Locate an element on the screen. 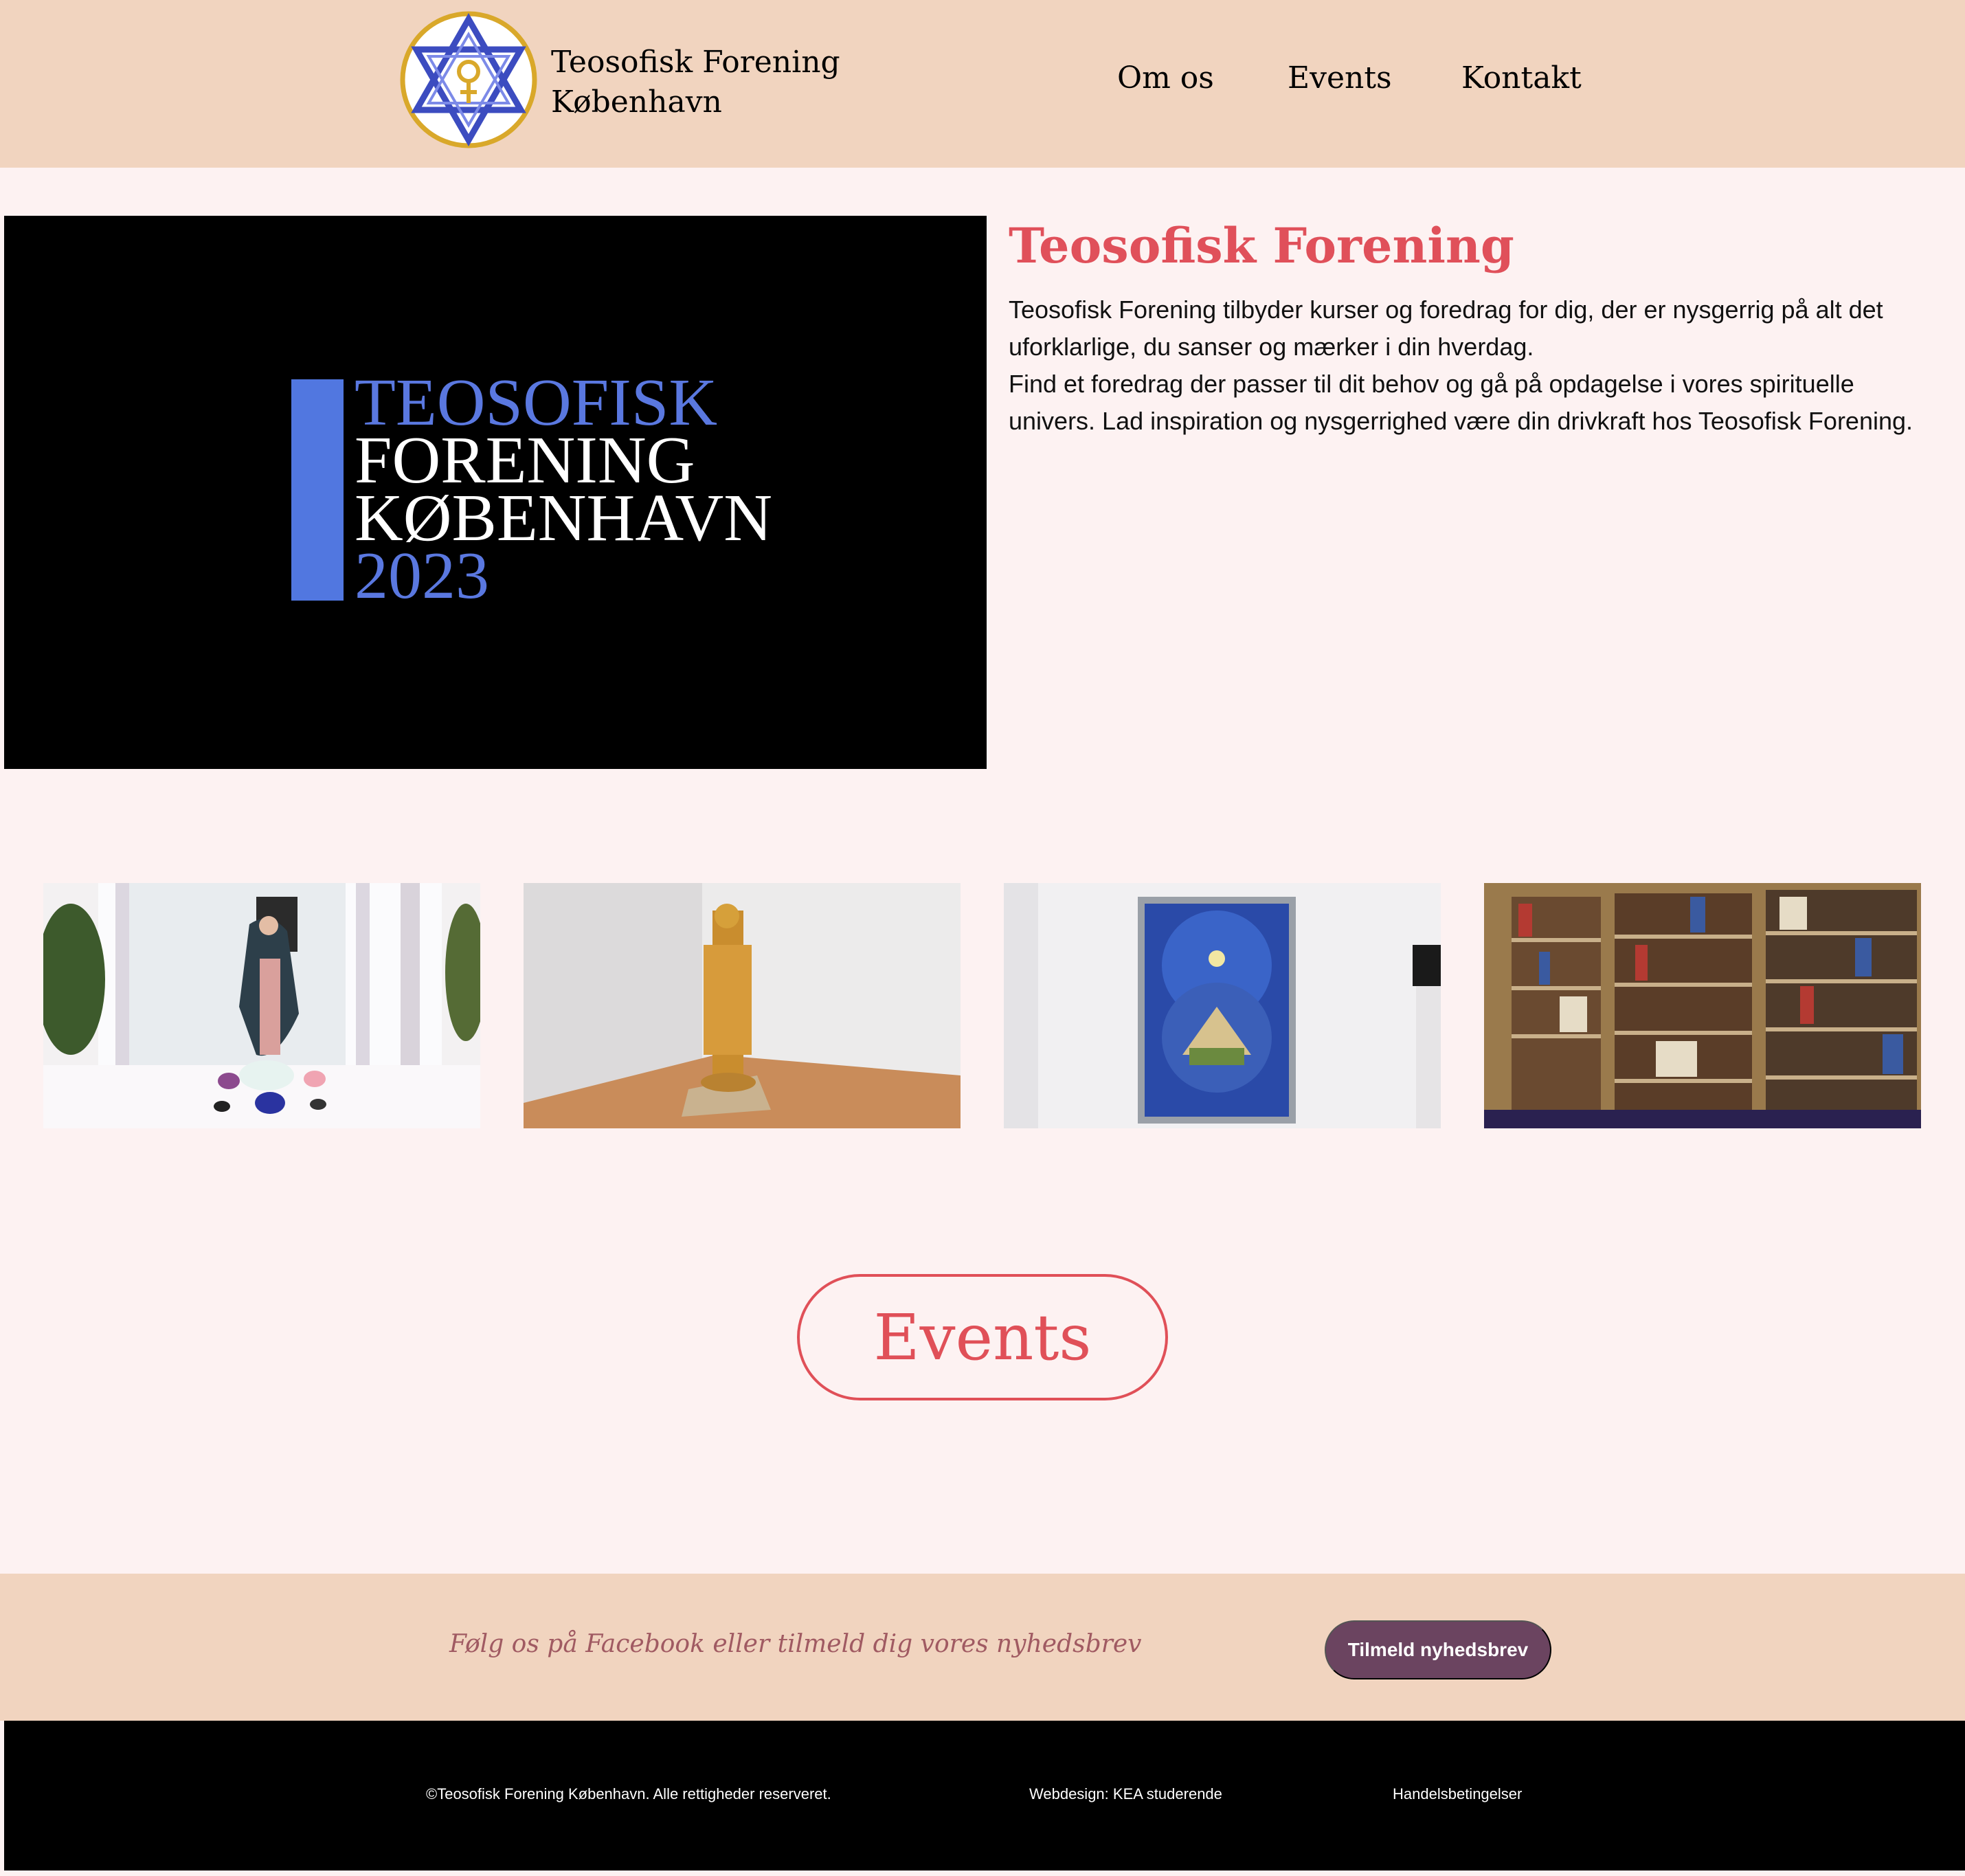  hero-image: TEOSOFISK FORENING KØBENHAVN 2023 is located at coordinates (495, 493).